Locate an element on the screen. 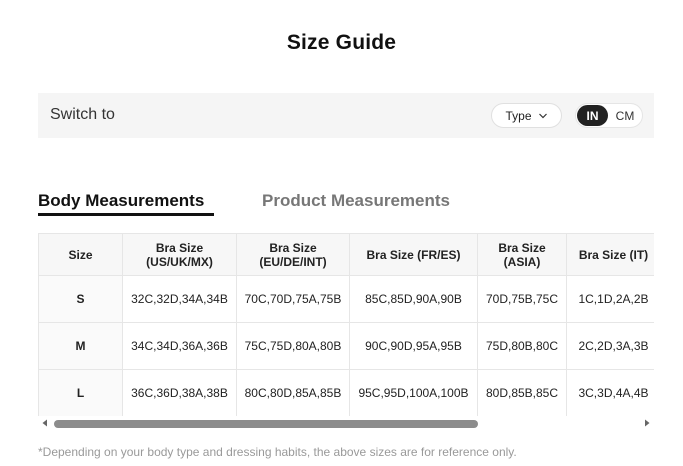  active-tab-indicator is located at coordinates (126, 214).